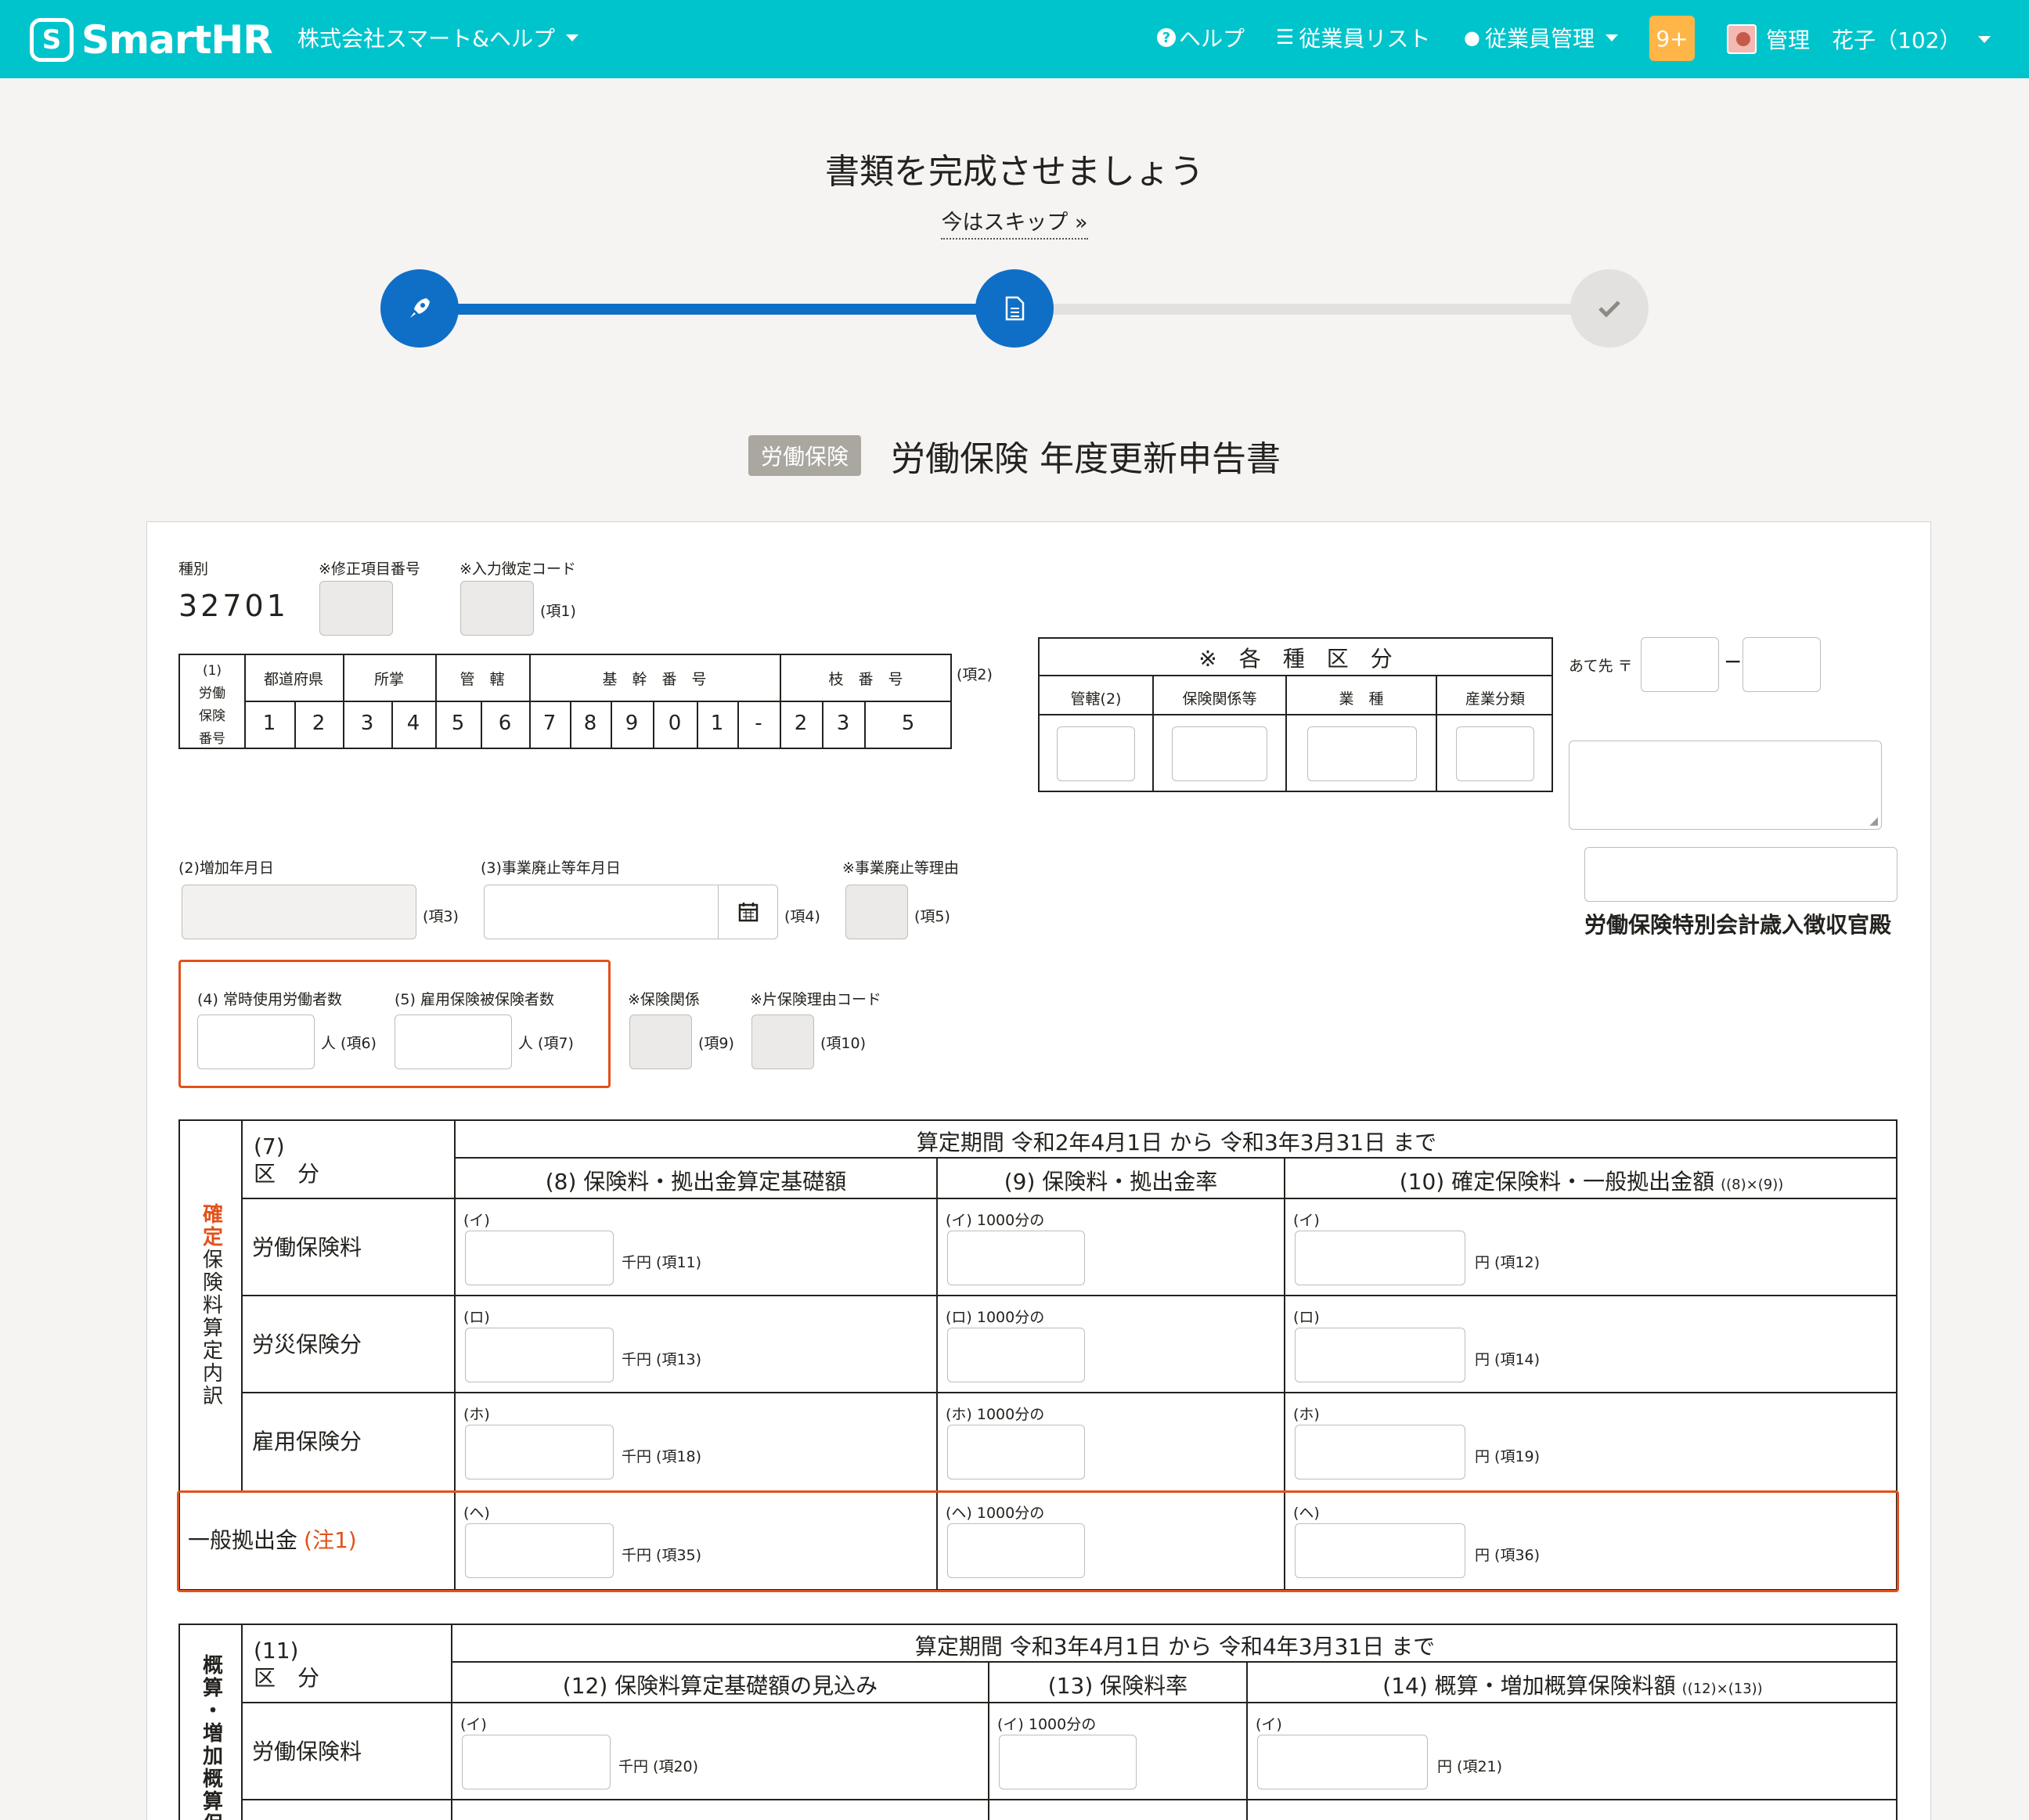 The height and width of the screenshot is (1820, 2029). I want to click on bango-digit: 4, so click(413, 723).